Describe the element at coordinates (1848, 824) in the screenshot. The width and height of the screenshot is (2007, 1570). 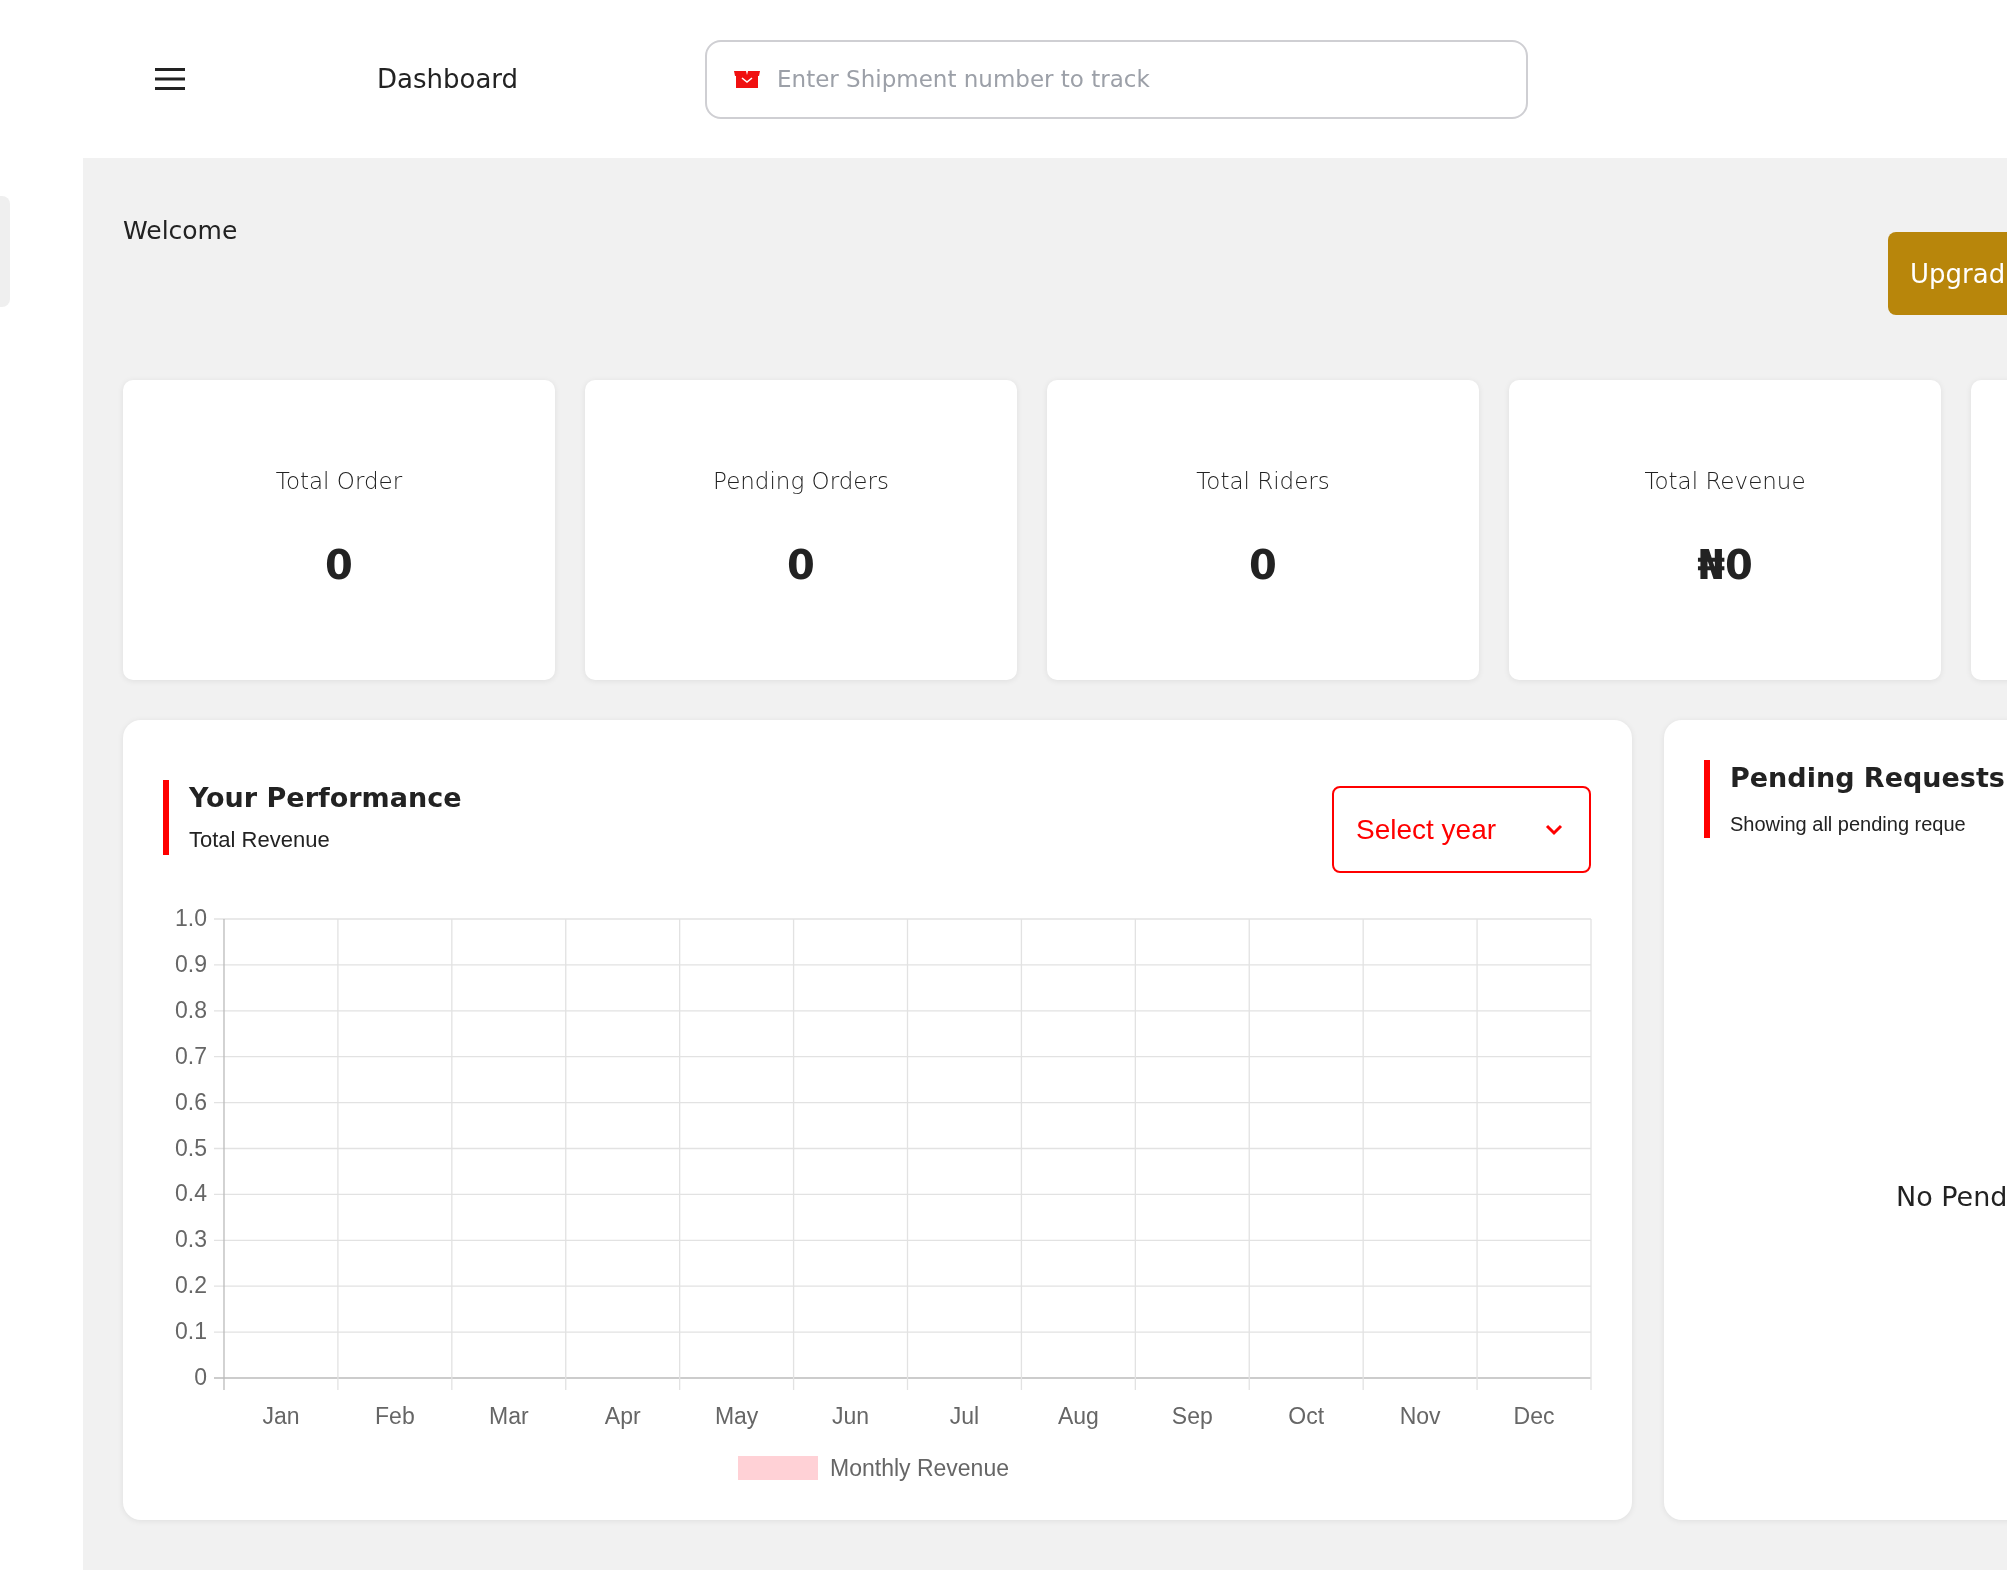
I see `panel-subtitle: Showing all pending reque` at that location.